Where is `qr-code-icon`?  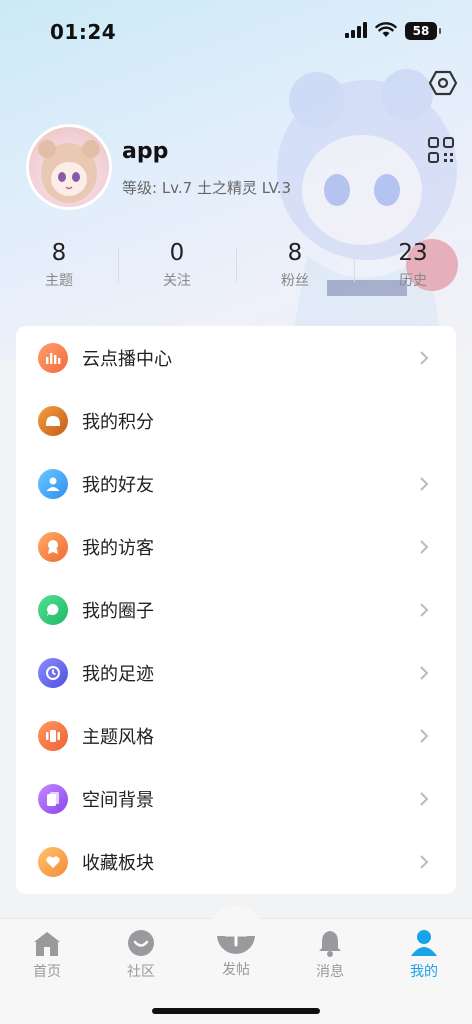
qr-code-icon is located at coordinates (441, 150).